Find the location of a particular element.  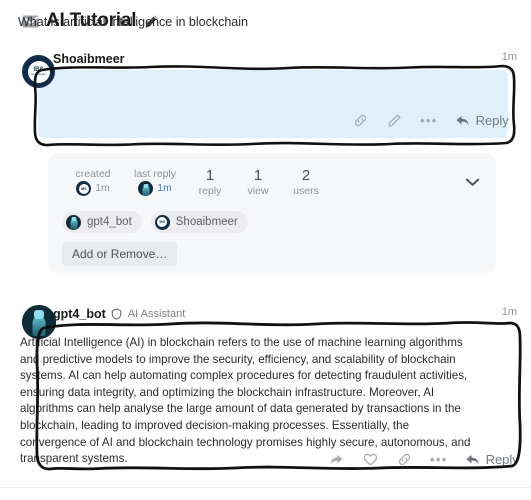

stat-created: created IBS 1m is located at coordinates (93, 181).